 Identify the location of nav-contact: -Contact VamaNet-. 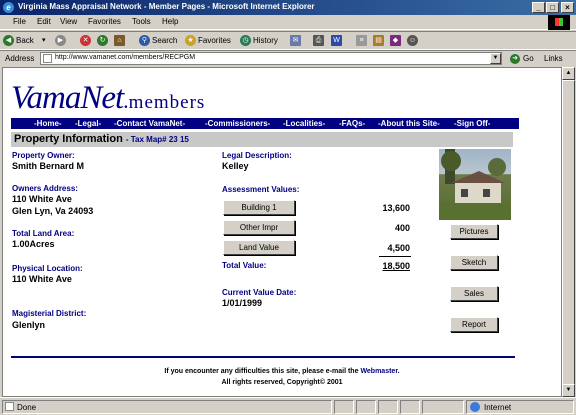
(149, 123).